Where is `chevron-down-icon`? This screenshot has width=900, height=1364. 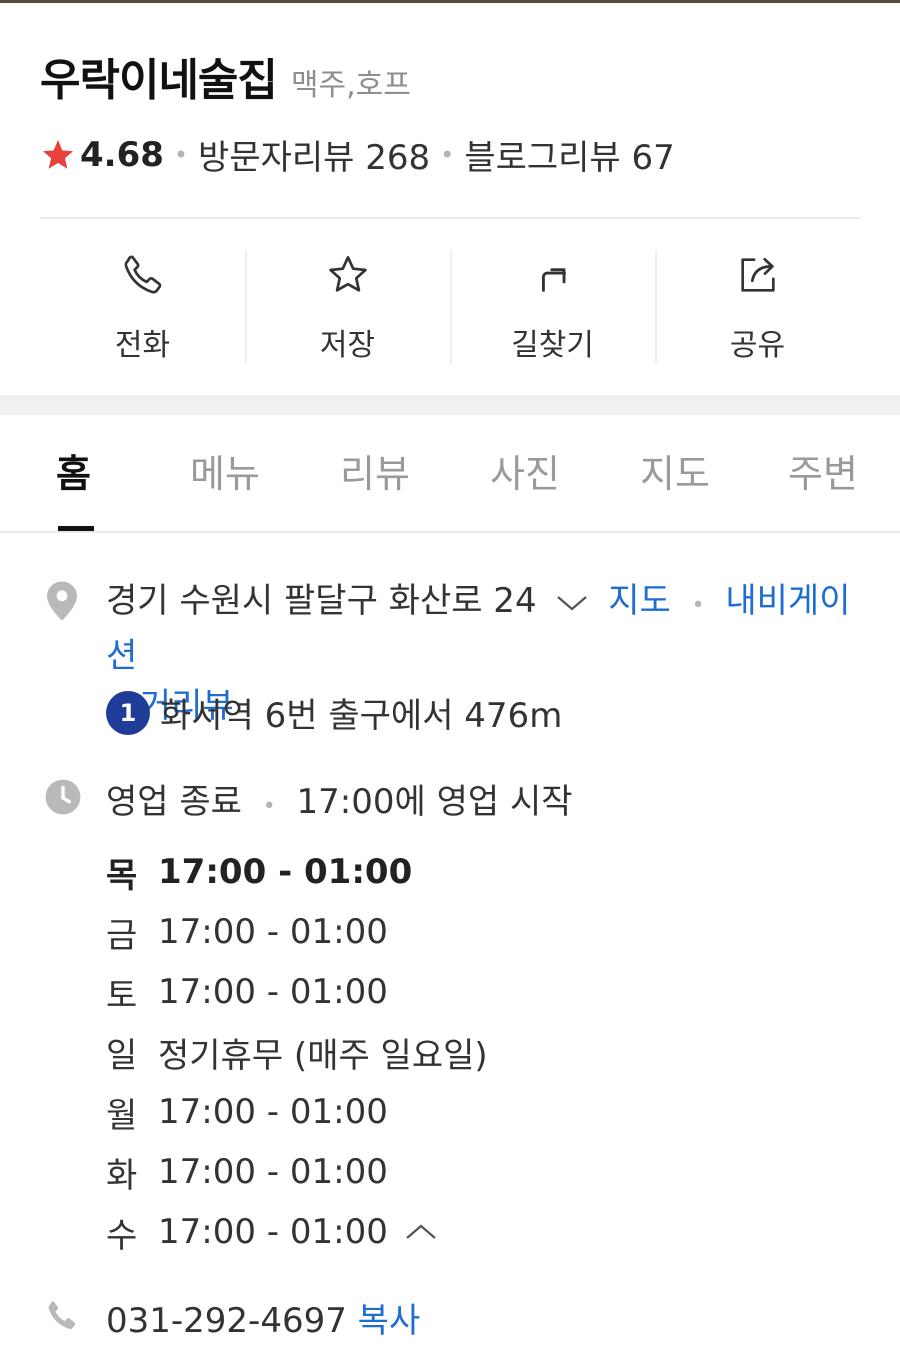
chevron-down-icon is located at coordinates (572, 603).